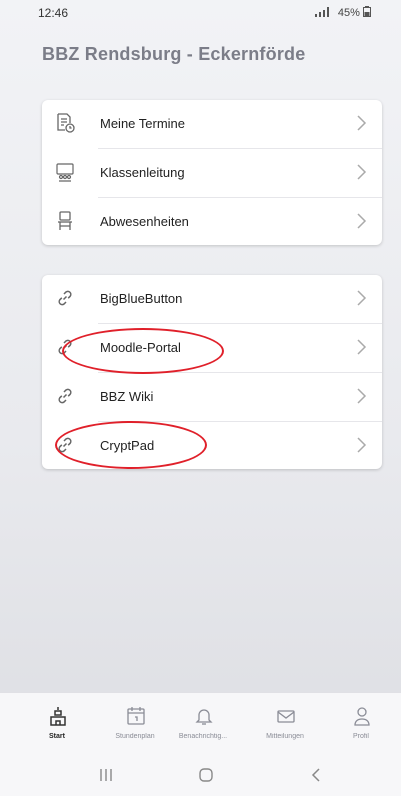  Describe the element at coordinates (200, 12) in the screenshot. I see `status-bar: 12:46 45%` at that location.